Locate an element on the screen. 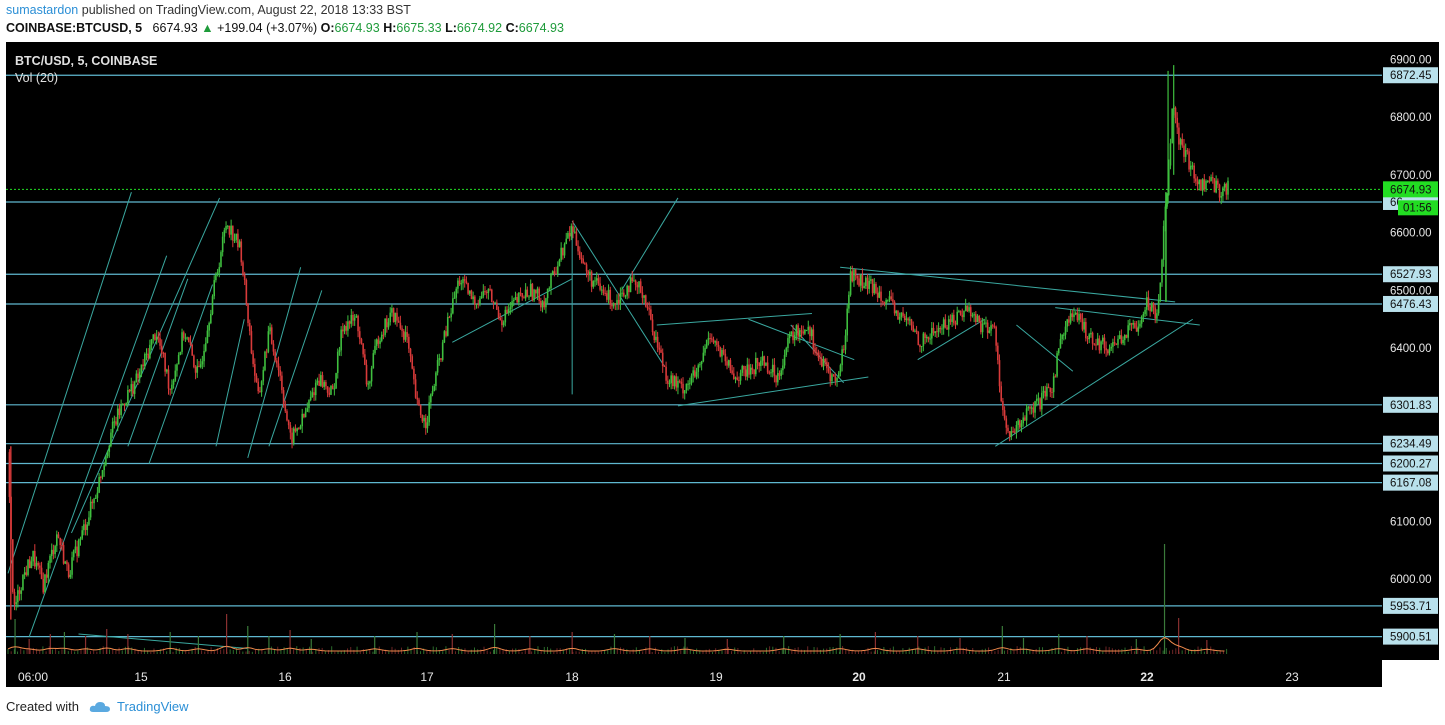 The width and height of the screenshot is (1445, 725). author-link: sumastardon is located at coordinates (42, 10).